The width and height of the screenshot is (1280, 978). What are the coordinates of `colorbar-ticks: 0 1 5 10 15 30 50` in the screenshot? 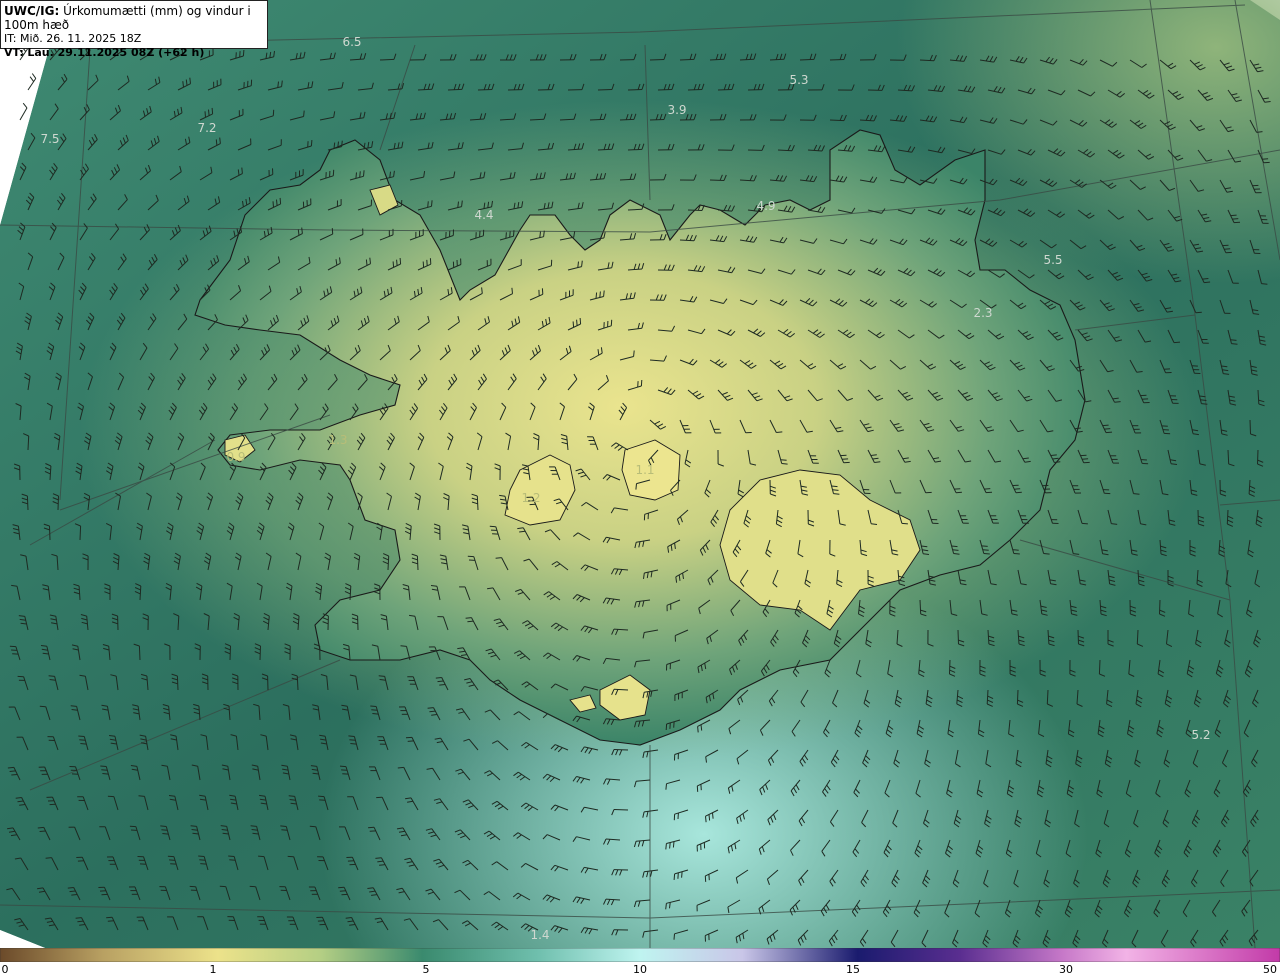 It's located at (640, 970).